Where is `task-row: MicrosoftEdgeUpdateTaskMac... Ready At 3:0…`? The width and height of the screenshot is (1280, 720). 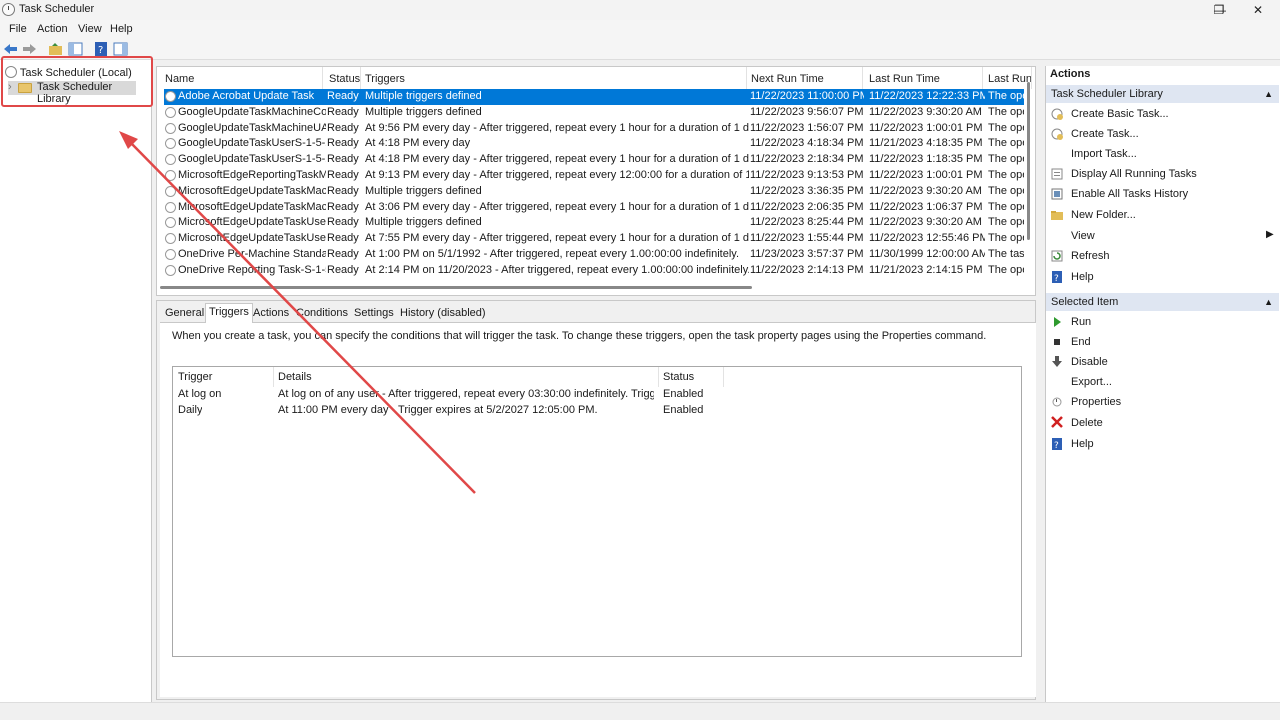 task-row: MicrosoftEdgeUpdateTaskMac... Ready At 3:0… is located at coordinates (594, 208).